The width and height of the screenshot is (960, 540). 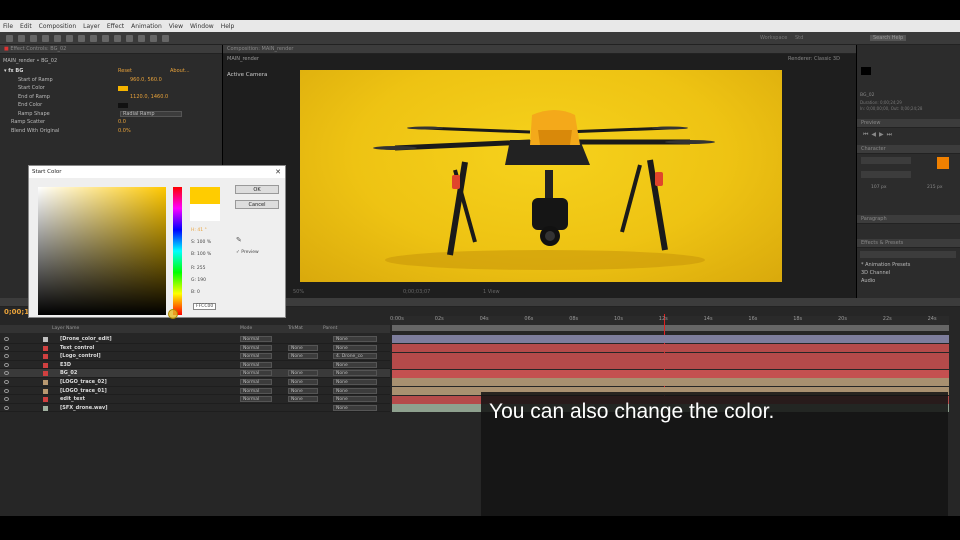 I want to click on preset-item: * Animation Presets, so click(x=885, y=265).